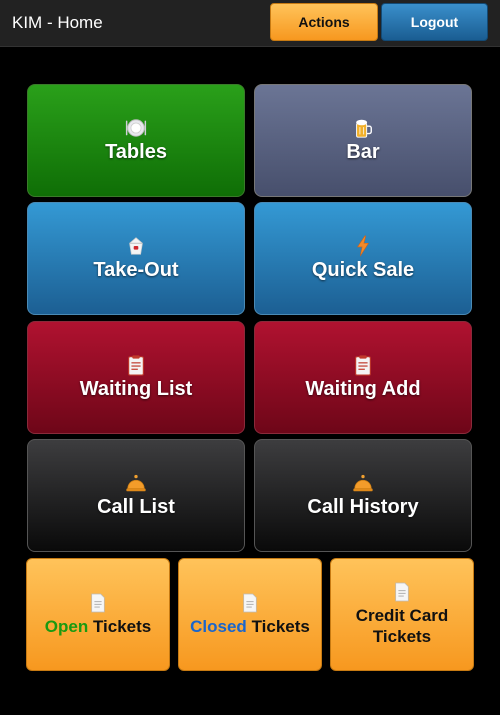 The image size is (500, 715). Describe the element at coordinates (57, 22) in the screenshot. I see `page-title: KIM - Home` at that location.